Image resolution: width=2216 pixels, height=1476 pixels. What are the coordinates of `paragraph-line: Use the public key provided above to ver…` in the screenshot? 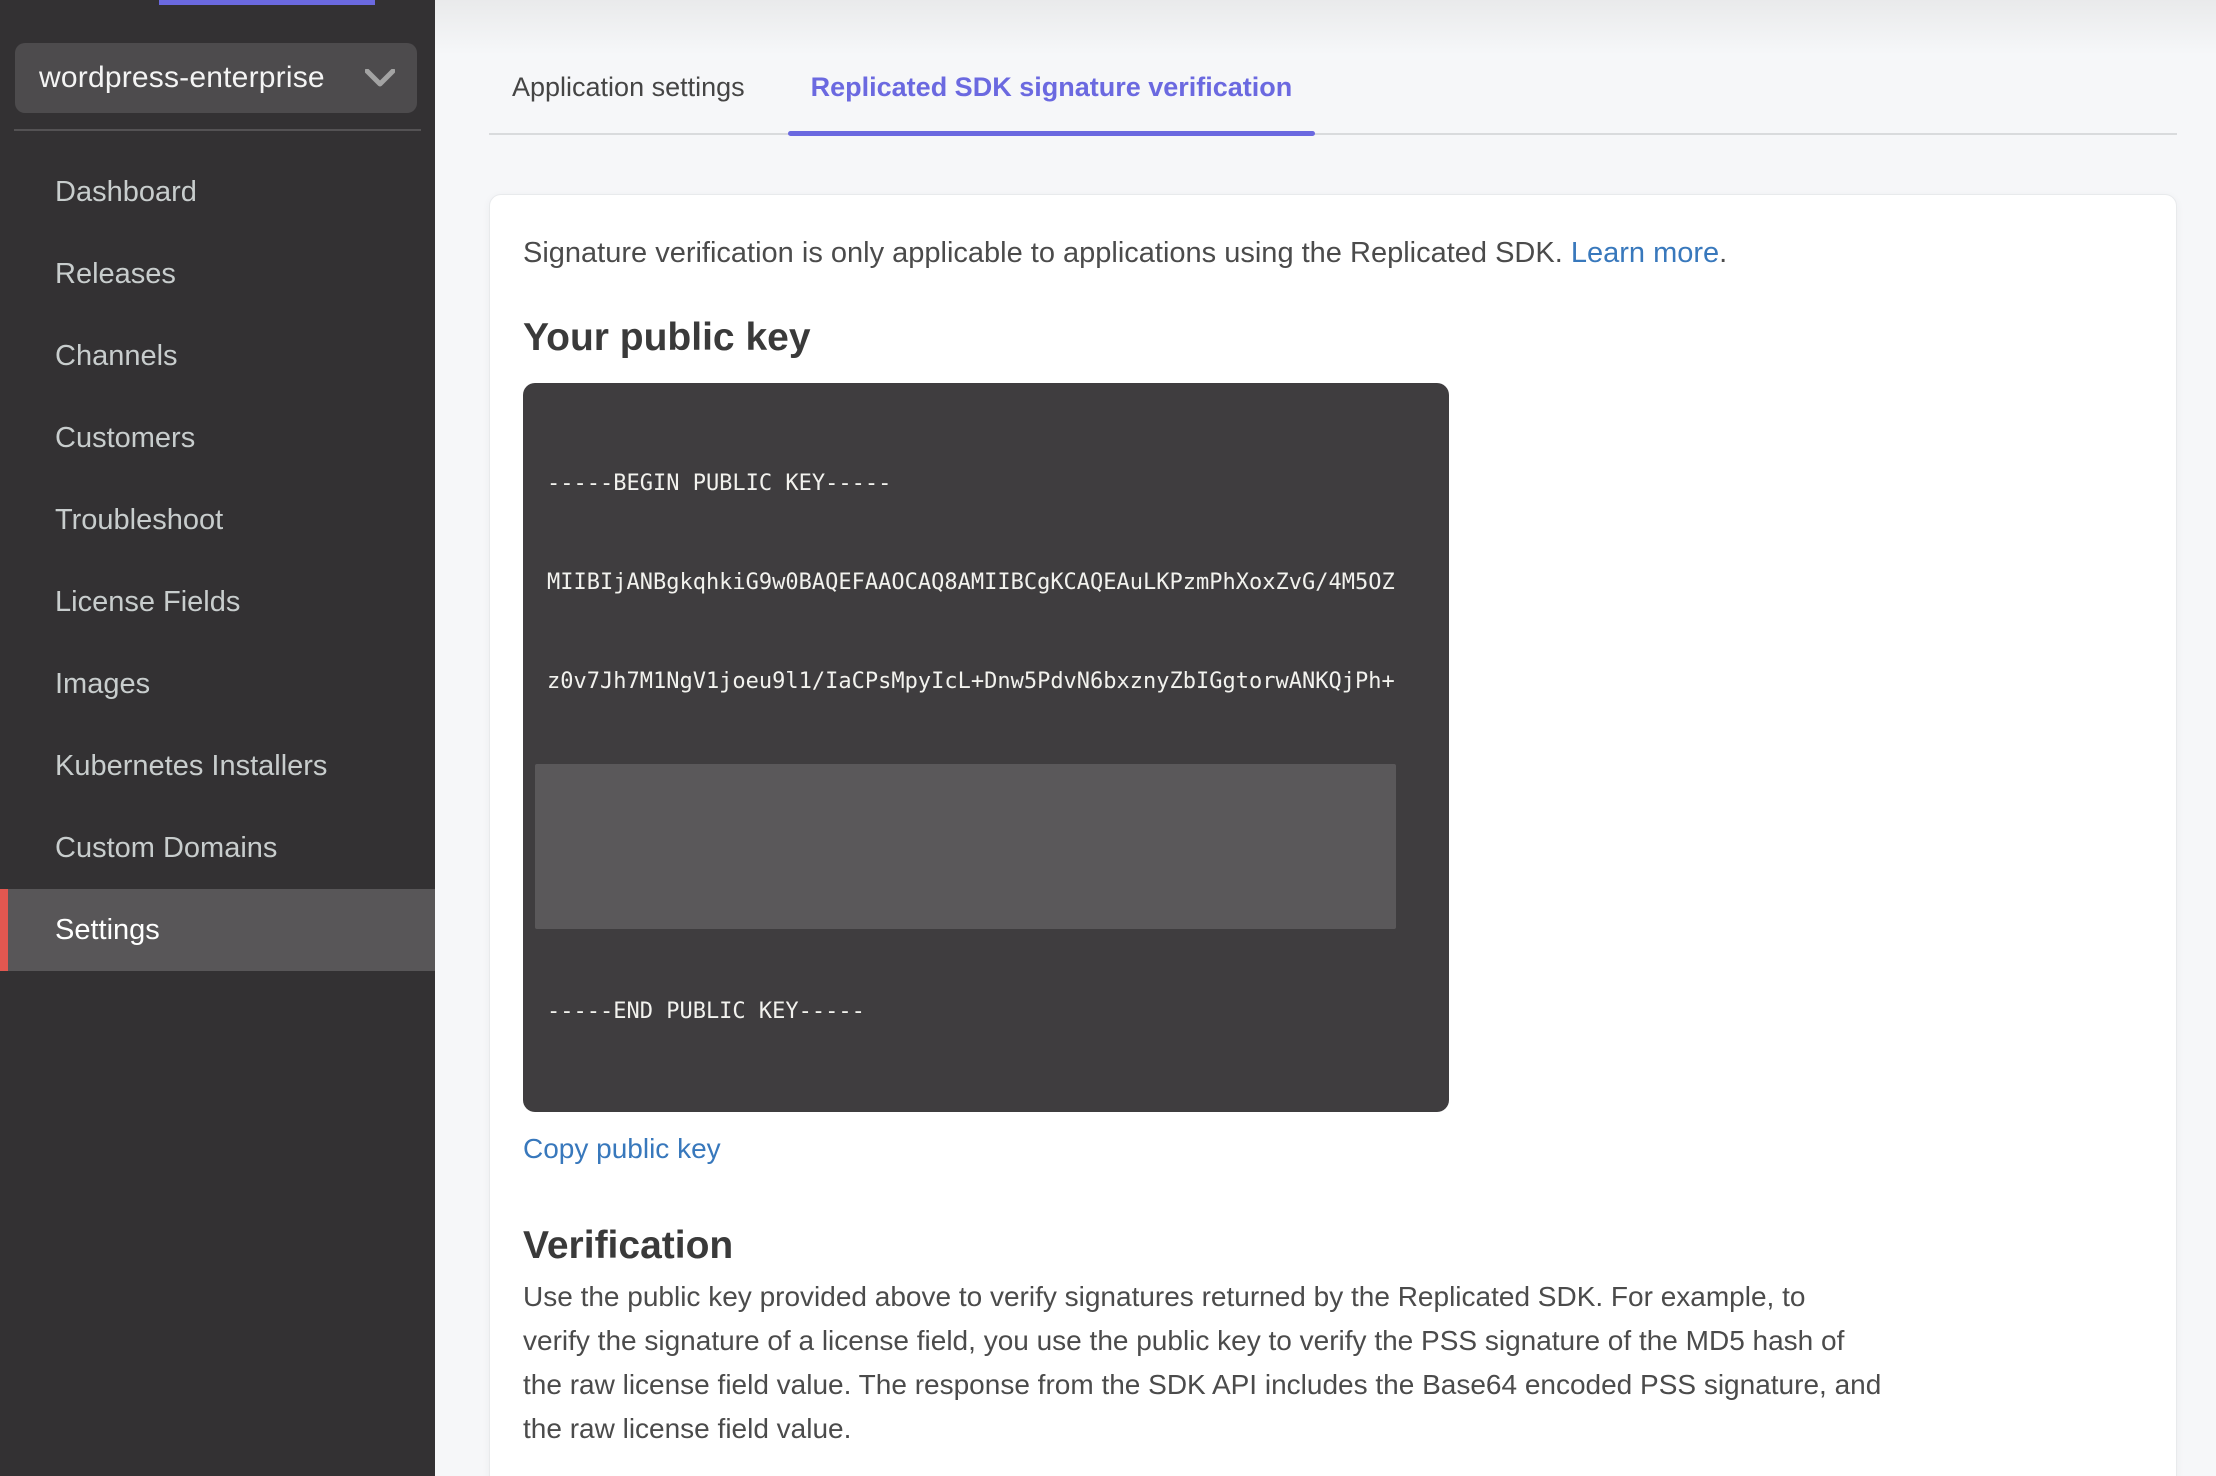 It's located at (1164, 1296).